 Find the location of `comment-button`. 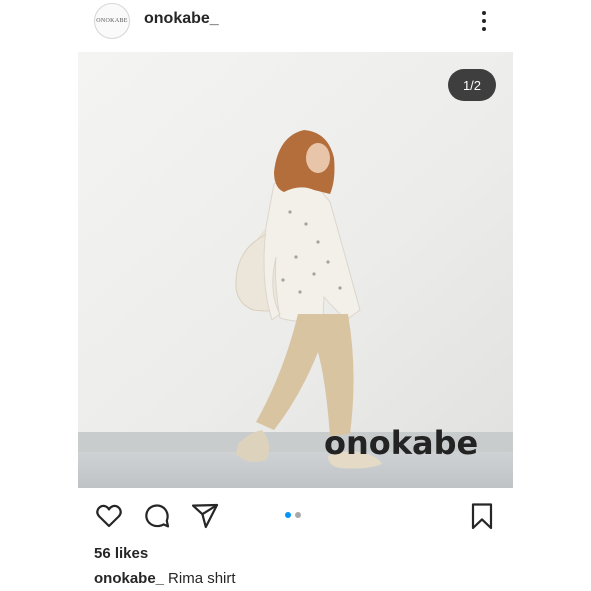

comment-button is located at coordinates (157, 516).